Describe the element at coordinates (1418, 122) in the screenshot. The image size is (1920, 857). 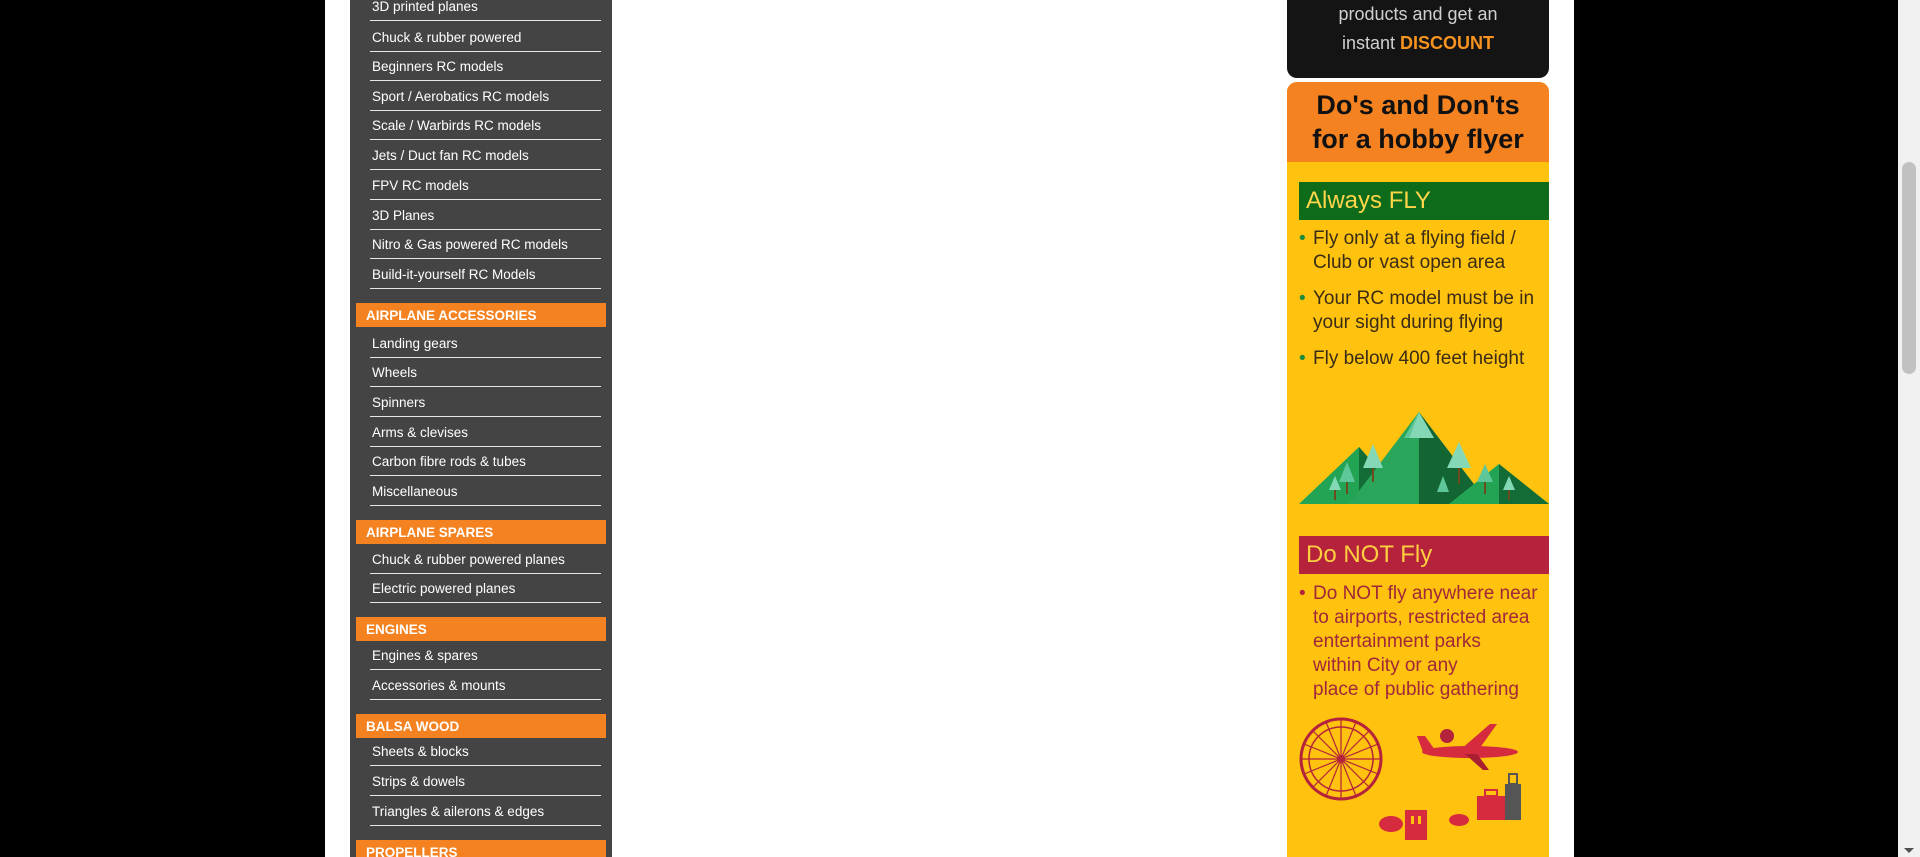
I see `dos-donts-title: Do's and Don'ts for a hobby flyer` at that location.